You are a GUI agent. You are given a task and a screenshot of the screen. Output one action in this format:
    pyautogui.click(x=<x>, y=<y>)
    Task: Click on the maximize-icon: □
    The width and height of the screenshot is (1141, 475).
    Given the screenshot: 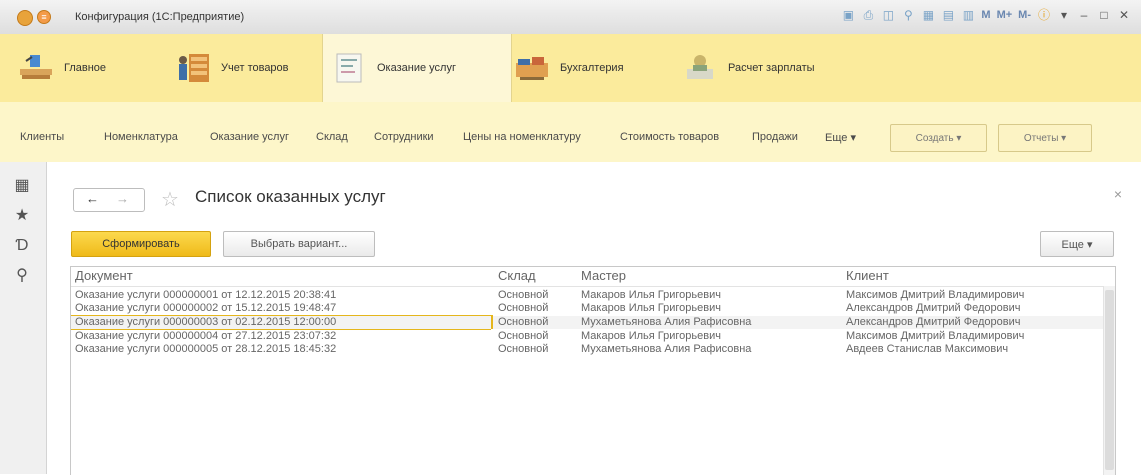 What is the action you would take?
    pyautogui.click(x=1104, y=15)
    